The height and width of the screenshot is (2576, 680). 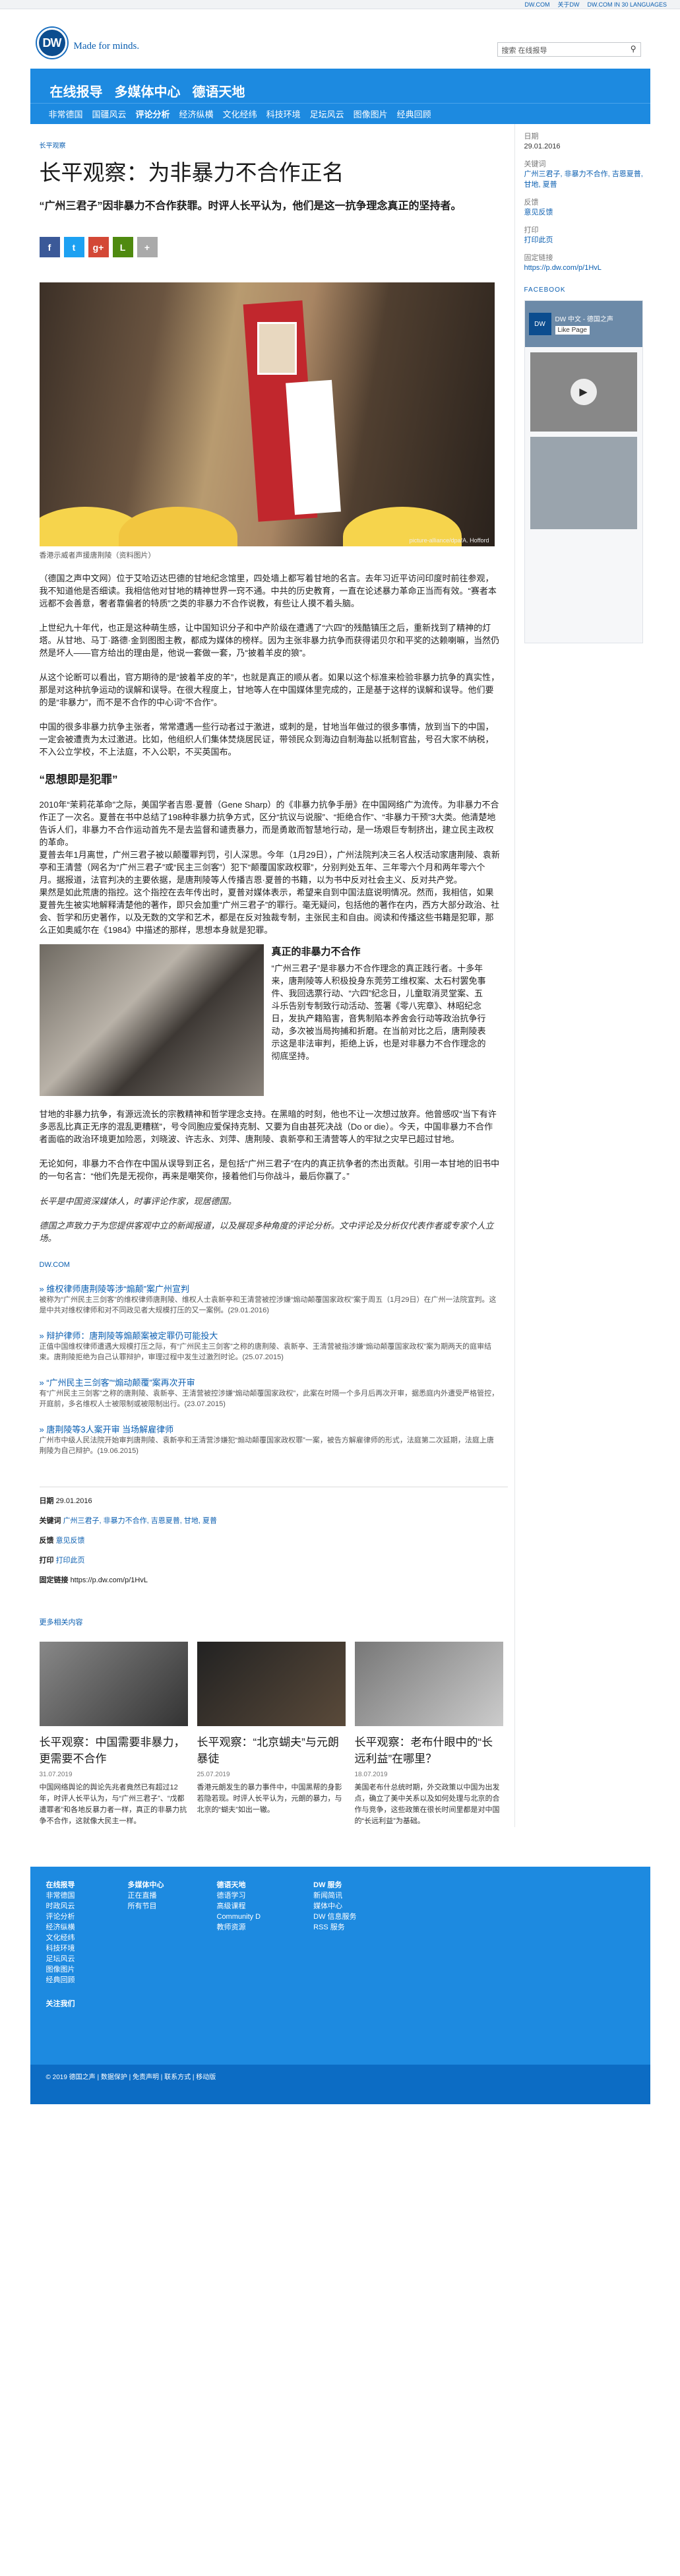 What do you see at coordinates (277, 348) in the screenshot?
I see `portrait-placard` at bounding box center [277, 348].